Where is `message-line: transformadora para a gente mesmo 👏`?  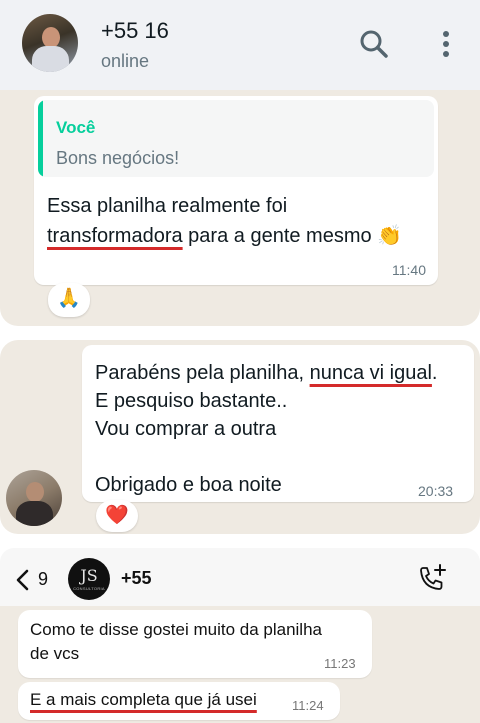
message-line: transformadora para a gente mesmo 👏 is located at coordinates (224, 235).